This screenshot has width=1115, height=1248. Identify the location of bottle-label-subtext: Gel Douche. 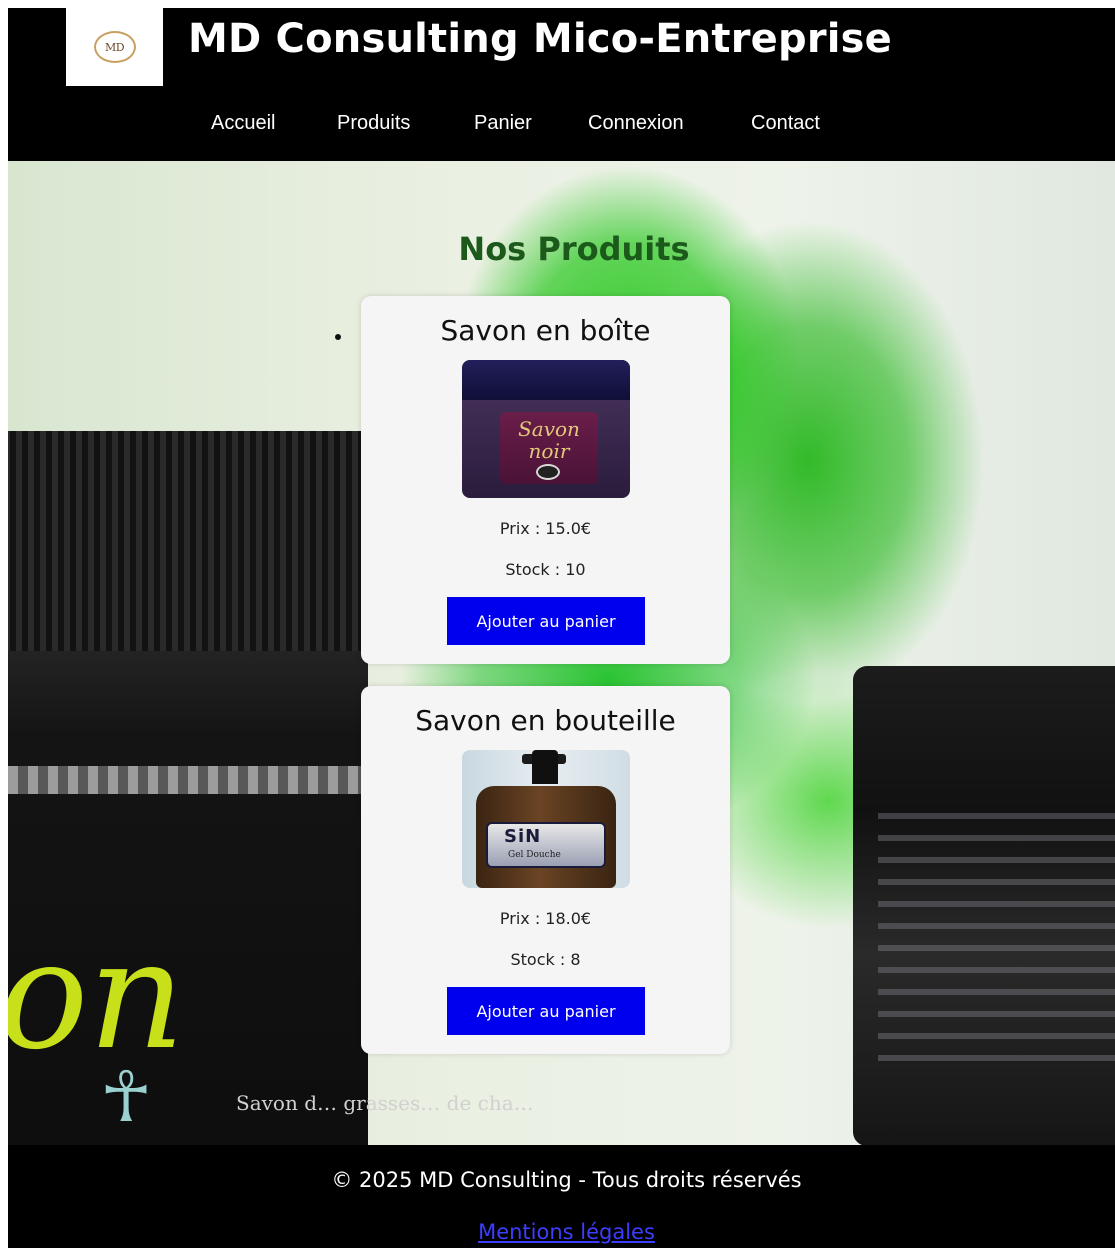
(534, 855).